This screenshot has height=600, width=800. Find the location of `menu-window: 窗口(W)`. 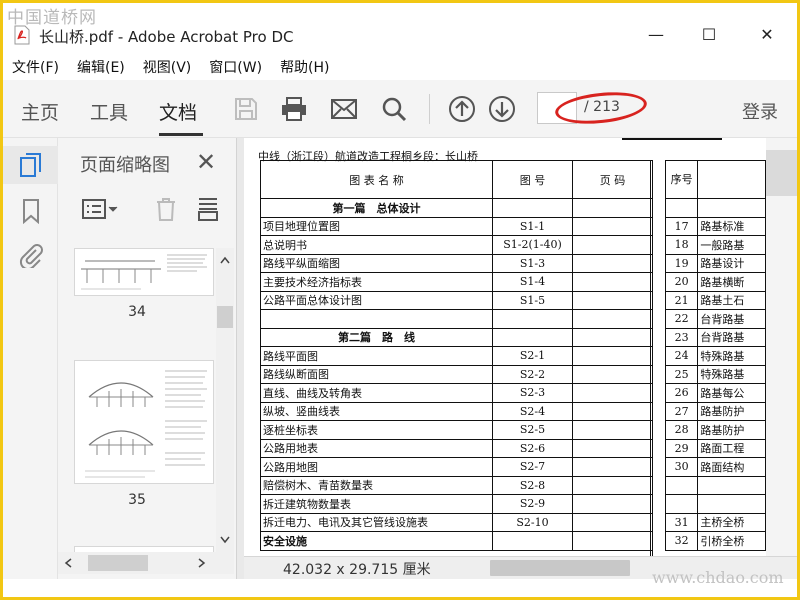

menu-window: 窗口(W) is located at coordinates (235, 67).